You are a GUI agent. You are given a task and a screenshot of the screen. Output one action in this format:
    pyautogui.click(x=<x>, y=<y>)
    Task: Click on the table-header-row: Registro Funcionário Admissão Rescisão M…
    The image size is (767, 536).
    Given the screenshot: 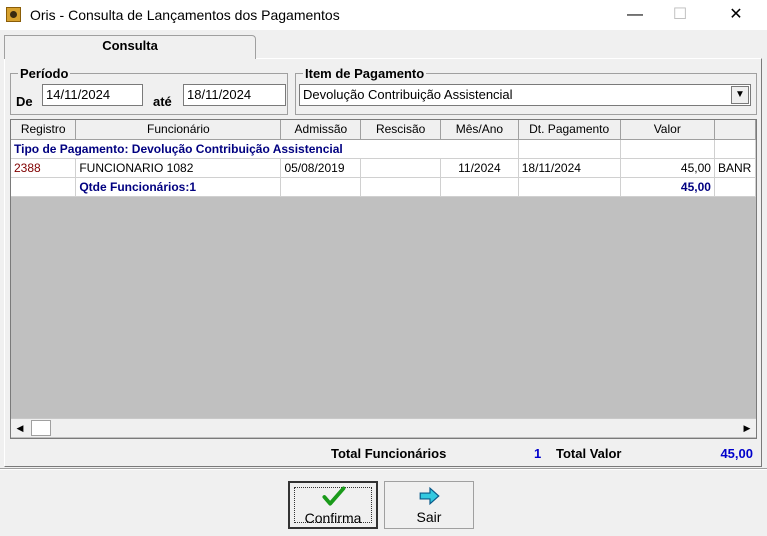 What is the action you would take?
    pyautogui.click(x=383, y=130)
    